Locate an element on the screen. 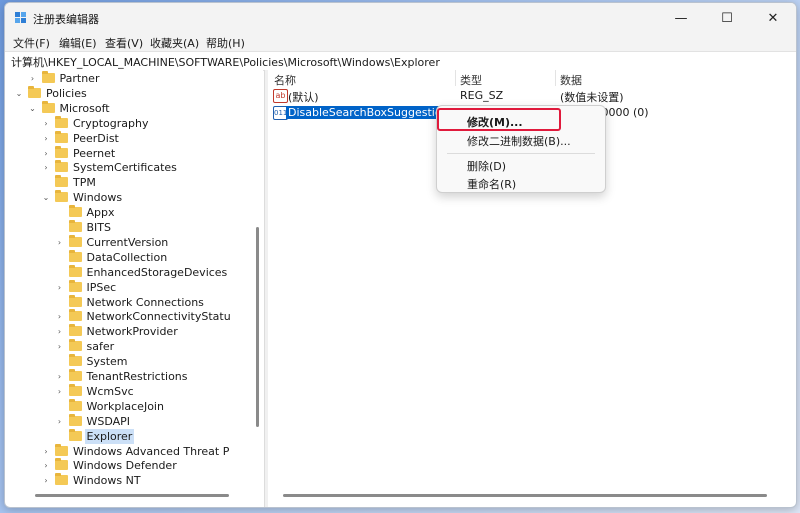  tree-item-label: Microsoft is located at coordinates (84, 108).